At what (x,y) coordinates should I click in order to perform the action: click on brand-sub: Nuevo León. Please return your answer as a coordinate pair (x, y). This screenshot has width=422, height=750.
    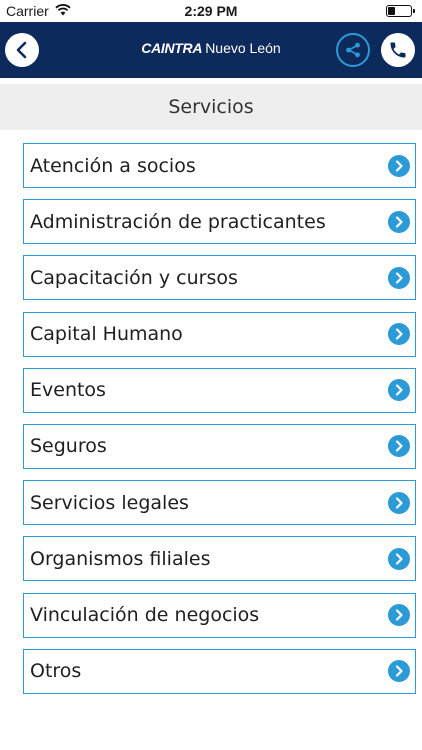
    Looking at the image, I should click on (243, 48).